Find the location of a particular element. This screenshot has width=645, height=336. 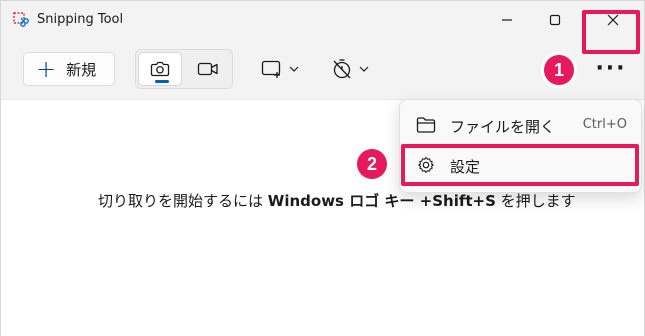

menu-item-label: ファイルを開く is located at coordinates (503, 127).